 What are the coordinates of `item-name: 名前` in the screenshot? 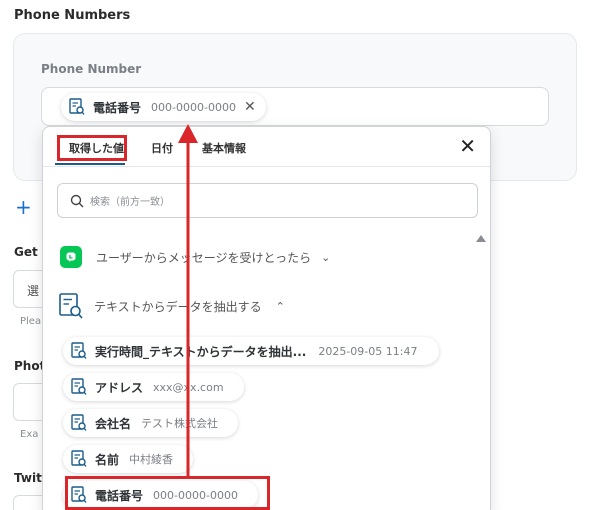 It's located at (107, 459).